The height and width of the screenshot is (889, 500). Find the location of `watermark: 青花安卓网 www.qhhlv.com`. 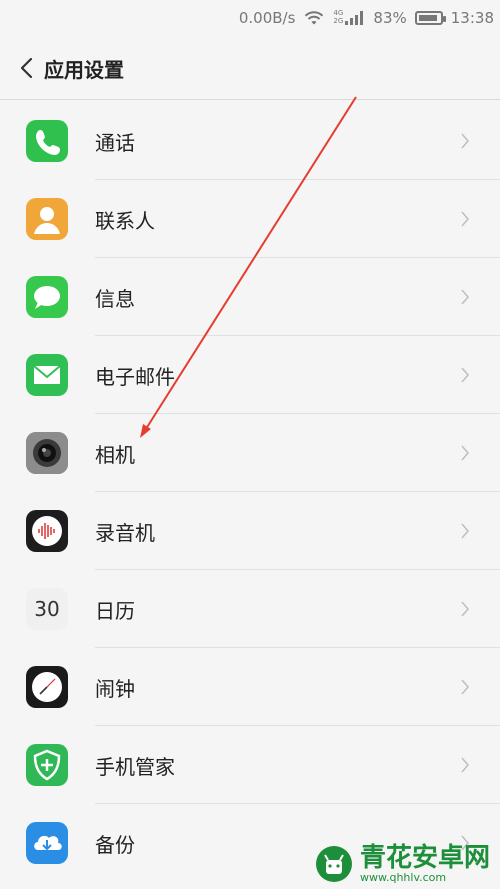

watermark: 青花安卓网 www.qhhlv.com is located at coordinates (402, 864).